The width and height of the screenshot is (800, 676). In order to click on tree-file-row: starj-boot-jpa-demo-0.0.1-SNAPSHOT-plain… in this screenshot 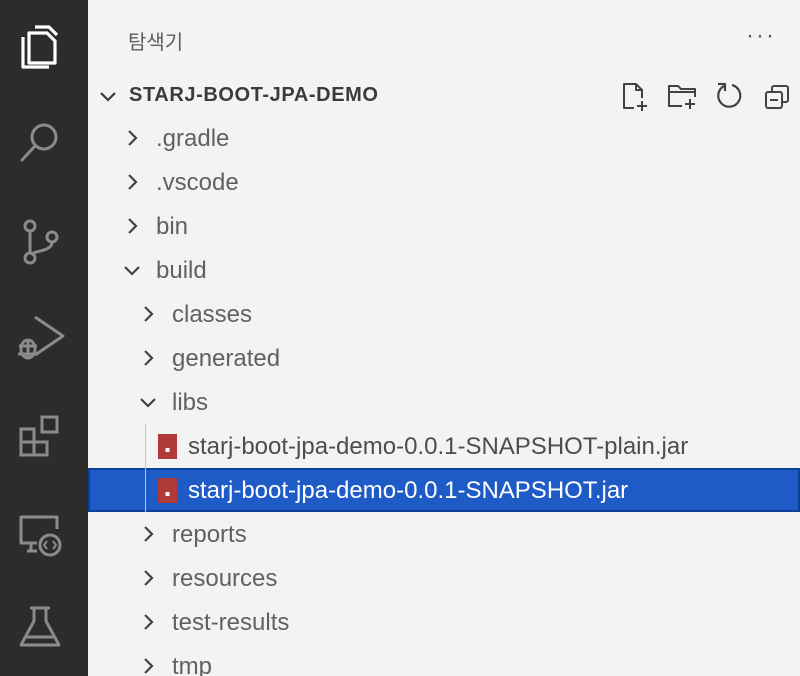, I will do `click(444, 446)`.